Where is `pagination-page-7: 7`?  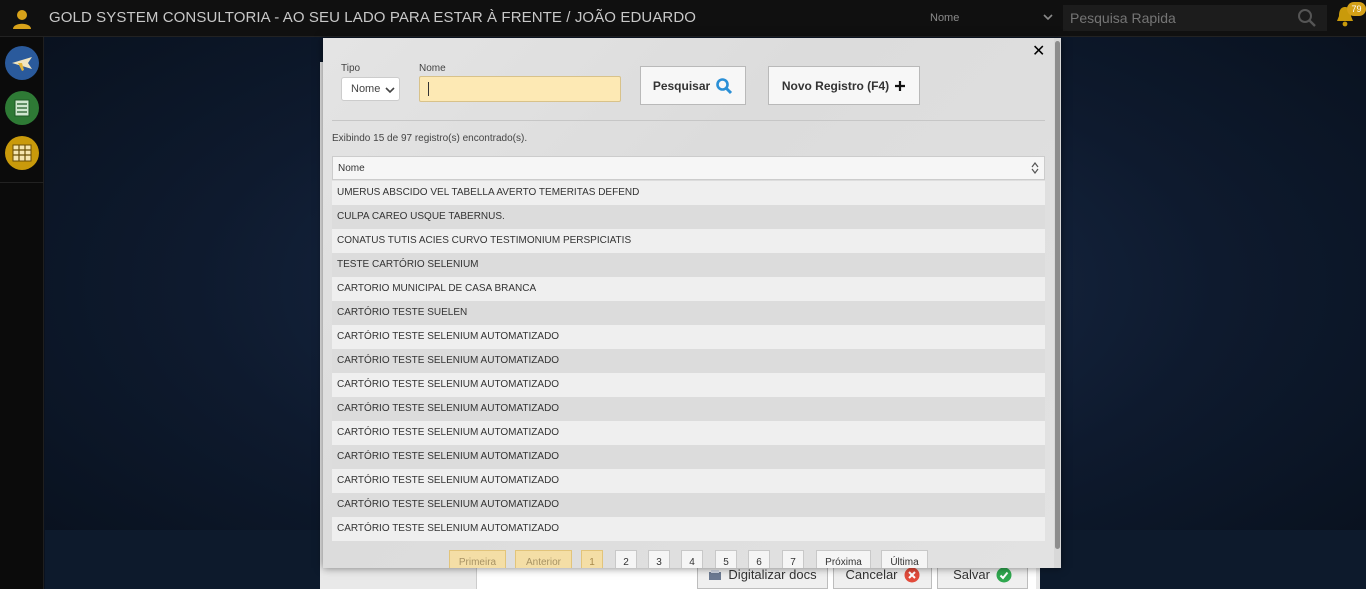
pagination-page-7: 7 is located at coordinates (793, 559).